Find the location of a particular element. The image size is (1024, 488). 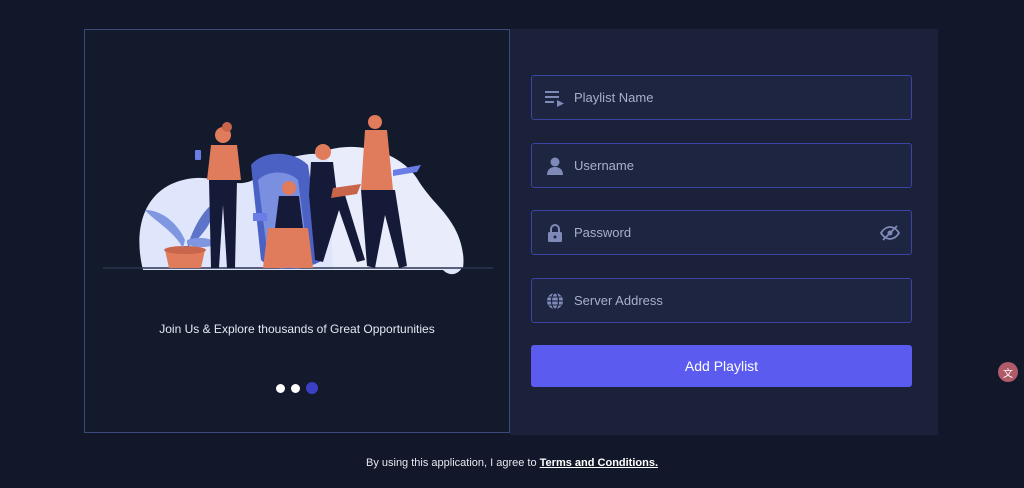

username-field is located at coordinates (721, 165).